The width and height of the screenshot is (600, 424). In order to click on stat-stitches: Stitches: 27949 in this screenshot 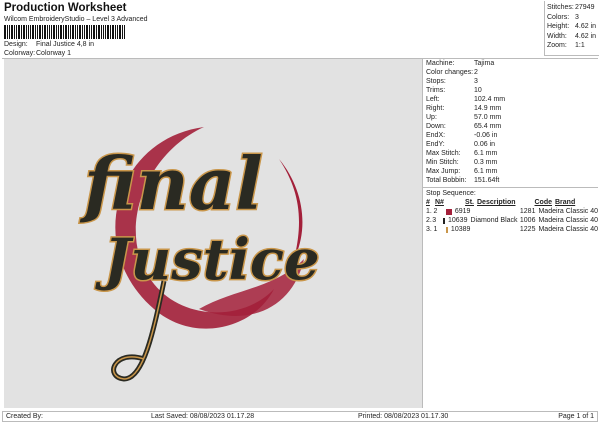, I will do `click(571, 7)`.